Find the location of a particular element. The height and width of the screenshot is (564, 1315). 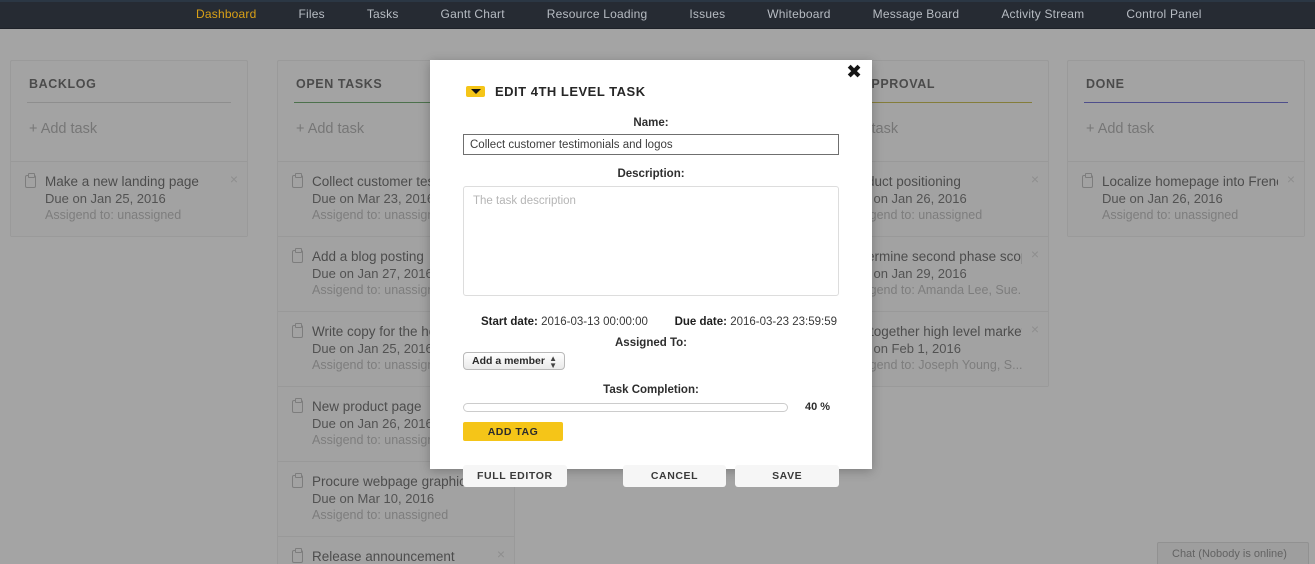

name-field-label: Name: is located at coordinates (651, 123).